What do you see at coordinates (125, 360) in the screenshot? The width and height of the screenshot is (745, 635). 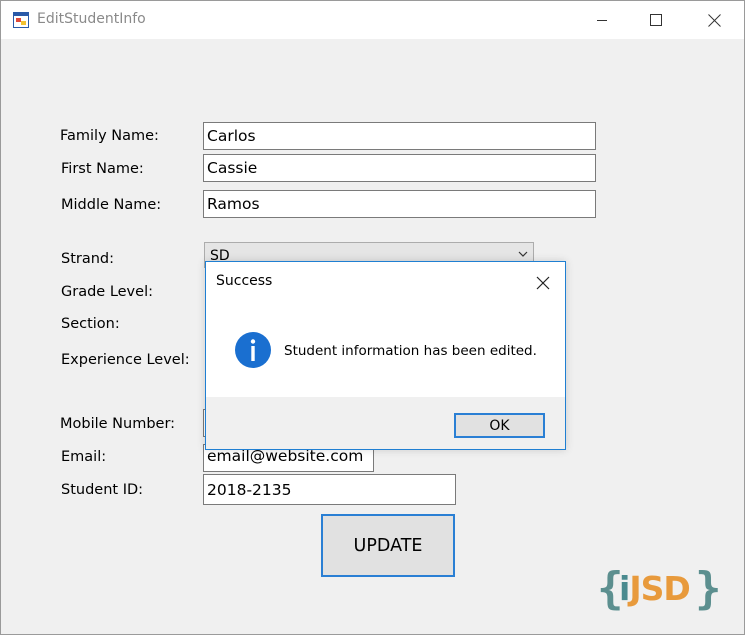 I see `experience-level-label: Experience Level:` at bounding box center [125, 360].